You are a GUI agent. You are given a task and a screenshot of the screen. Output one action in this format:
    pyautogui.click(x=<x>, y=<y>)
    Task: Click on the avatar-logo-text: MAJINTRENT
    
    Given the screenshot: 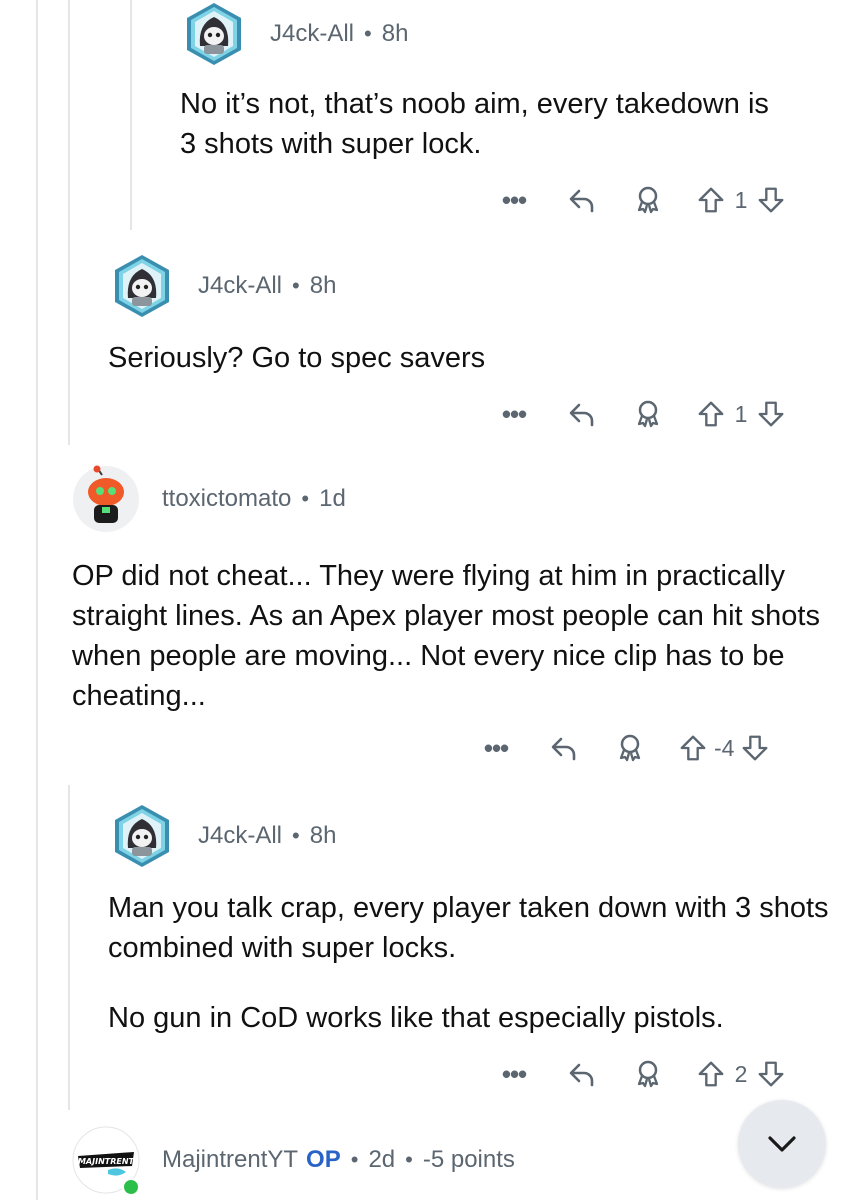 What is the action you would take?
    pyautogui.click(x=106, y=1161)
    